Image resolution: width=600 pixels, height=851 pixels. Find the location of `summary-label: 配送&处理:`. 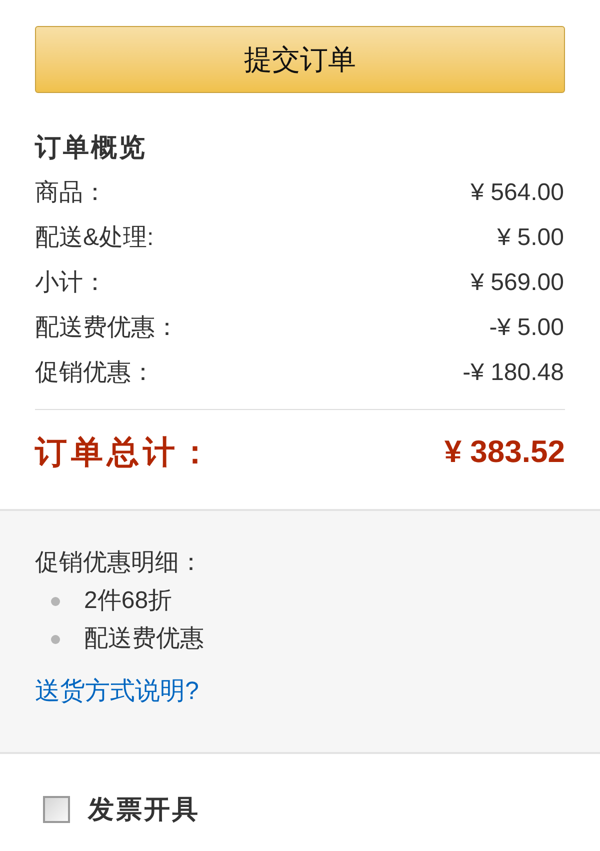

summary-label: 配送&处理: is located at coordinates (94, 237).